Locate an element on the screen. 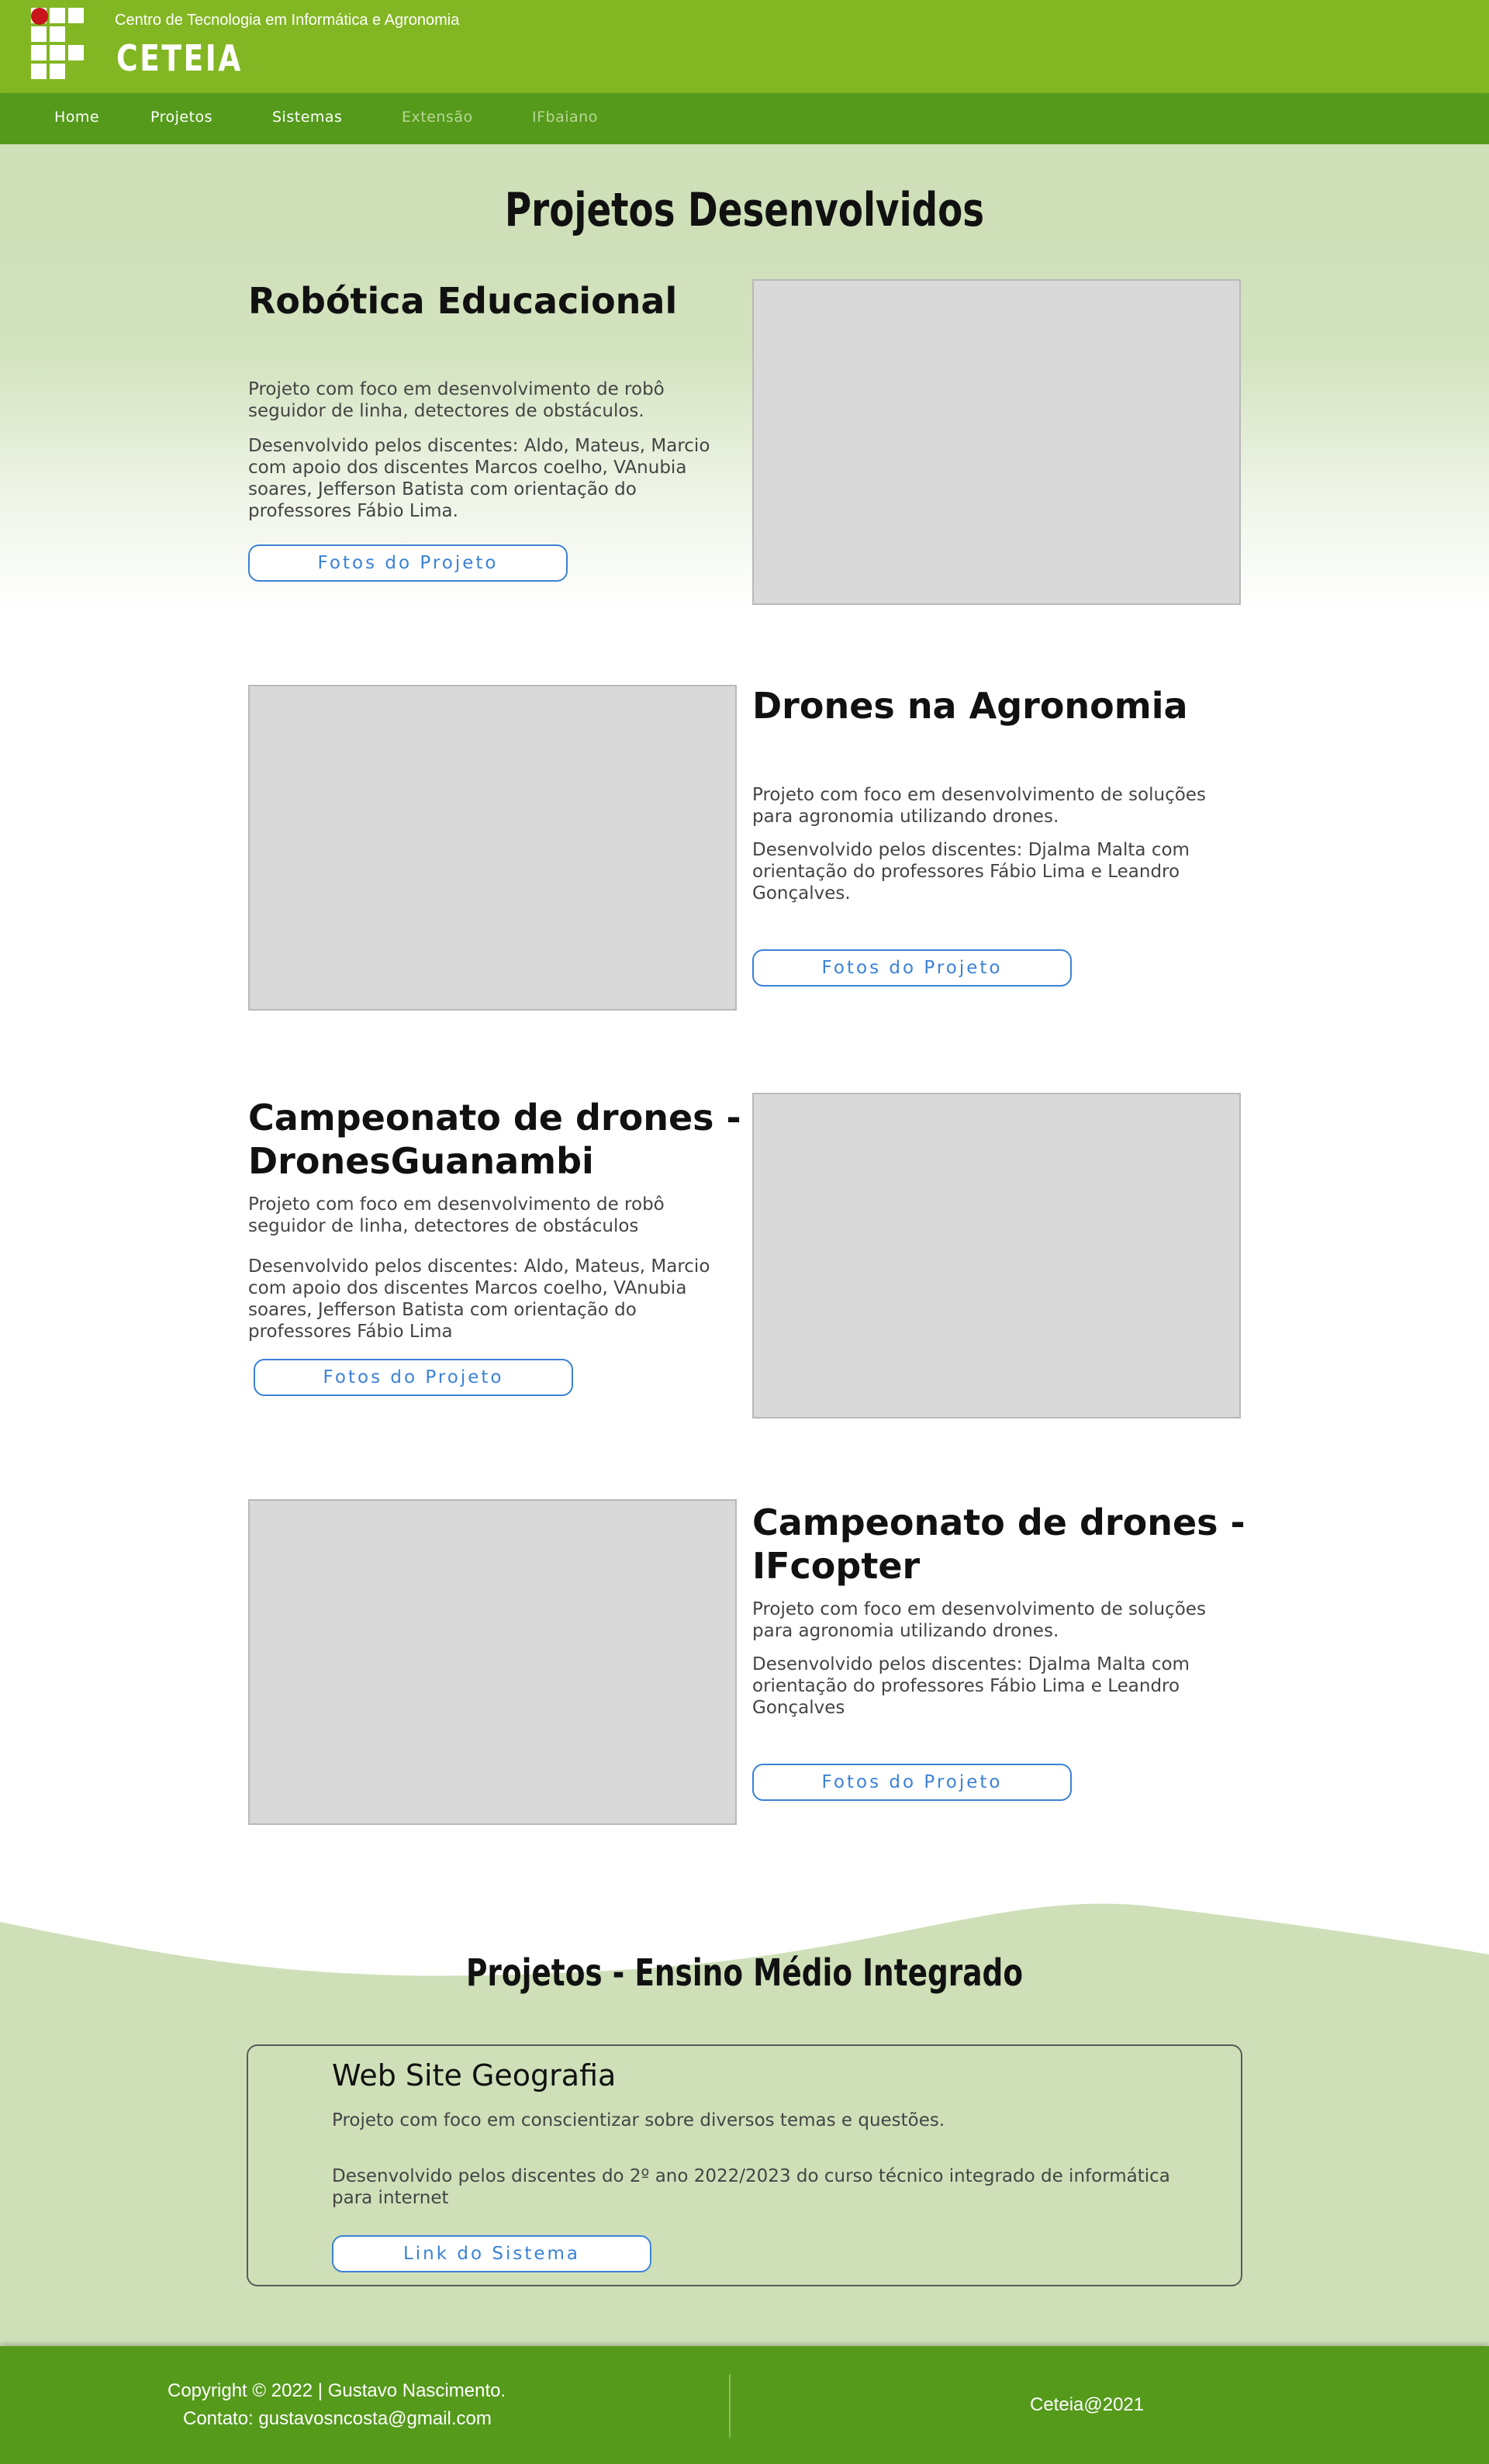  nav-home: Home is located at coordinates (76, 117).